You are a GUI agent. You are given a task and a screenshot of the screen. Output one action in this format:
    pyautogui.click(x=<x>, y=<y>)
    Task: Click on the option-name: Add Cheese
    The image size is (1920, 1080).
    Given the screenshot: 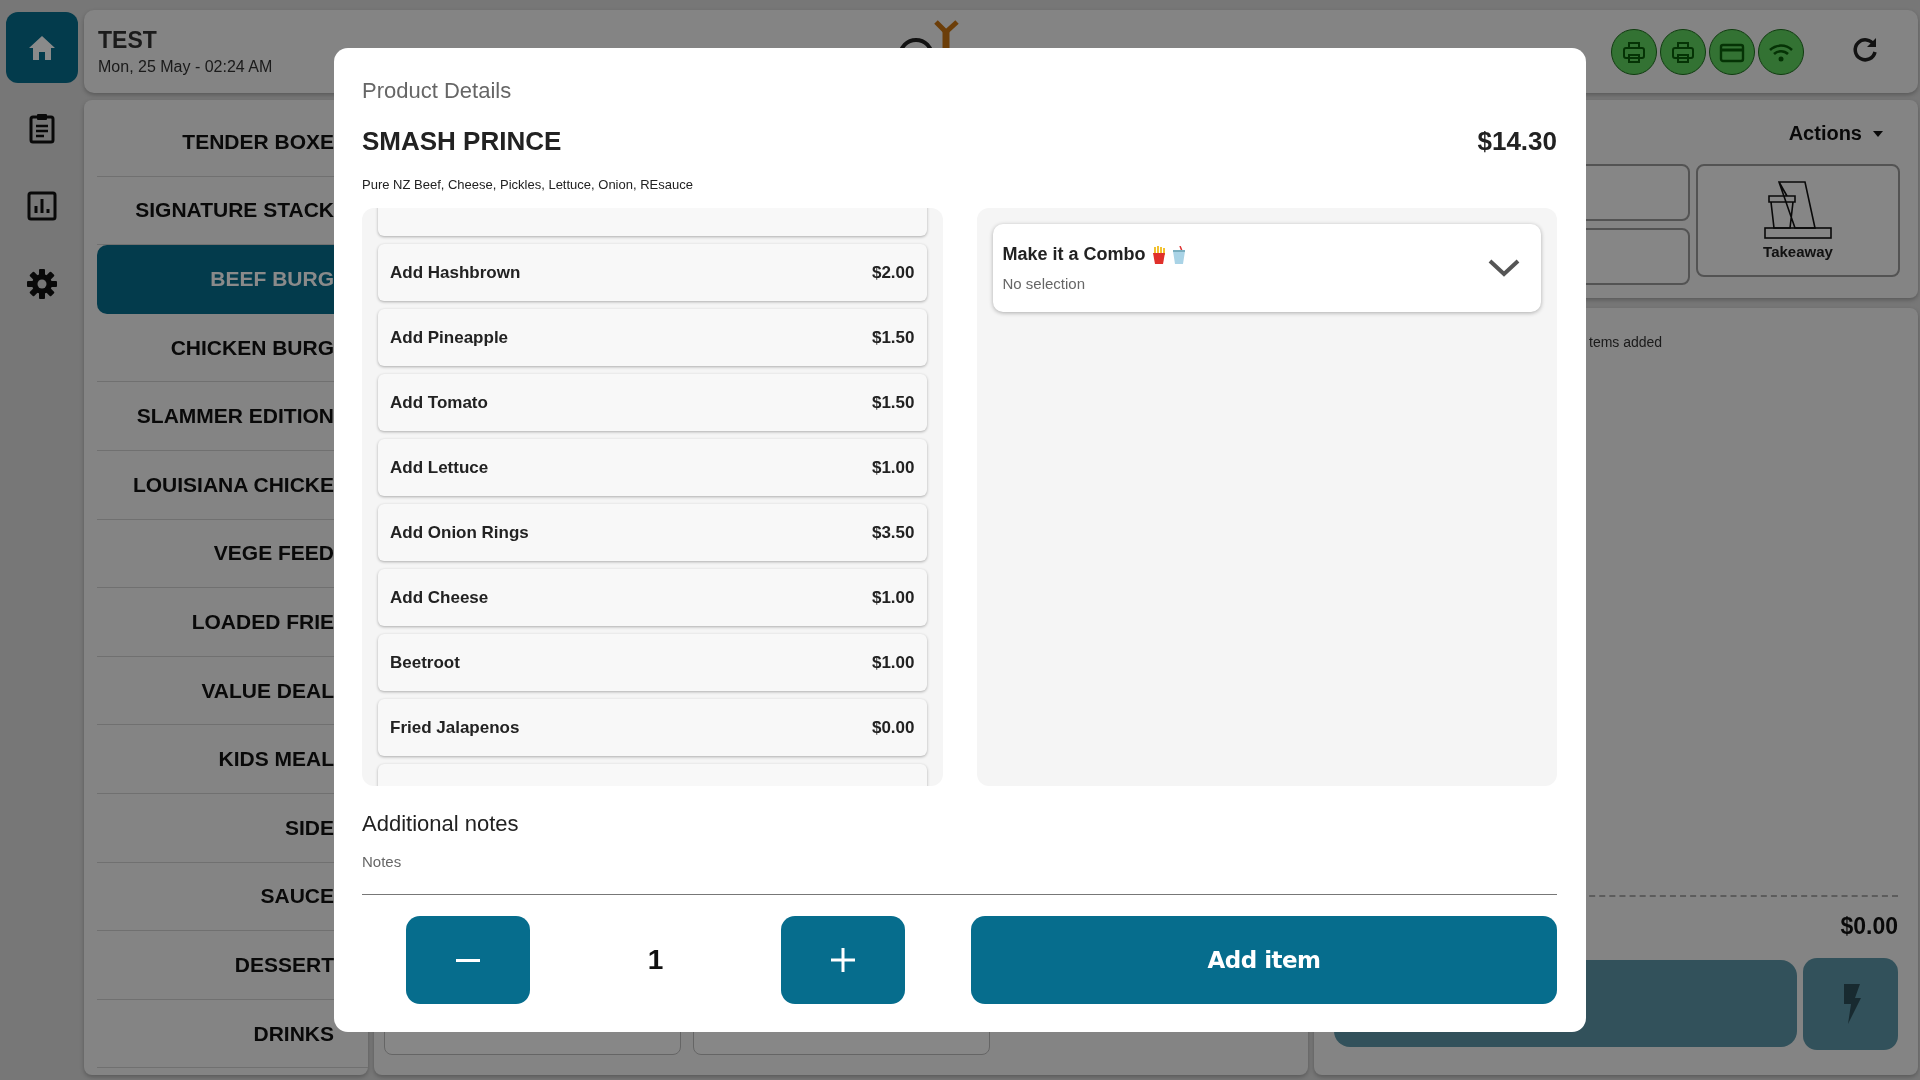 What is the action you would take?
    pyautogui.click(x=439, y=597)
    